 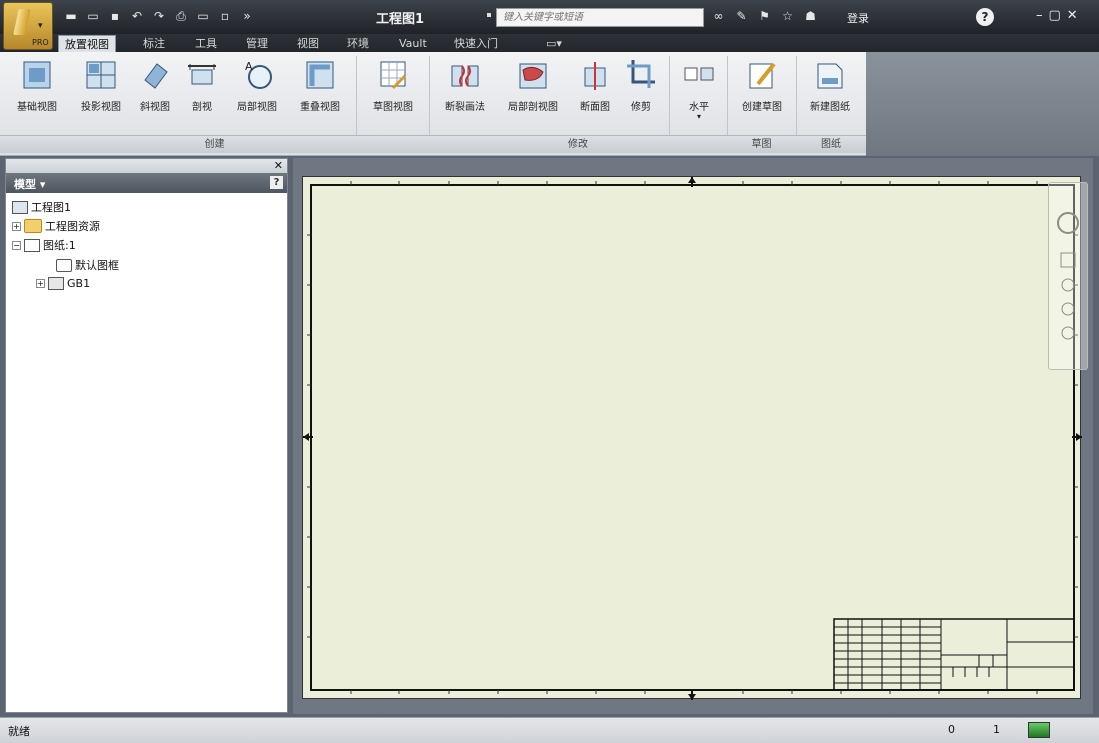 What do you see at coordinates (595, 85) in the screenshot?
I see `slice-button: 断面图` at bounding box center [595, 85].